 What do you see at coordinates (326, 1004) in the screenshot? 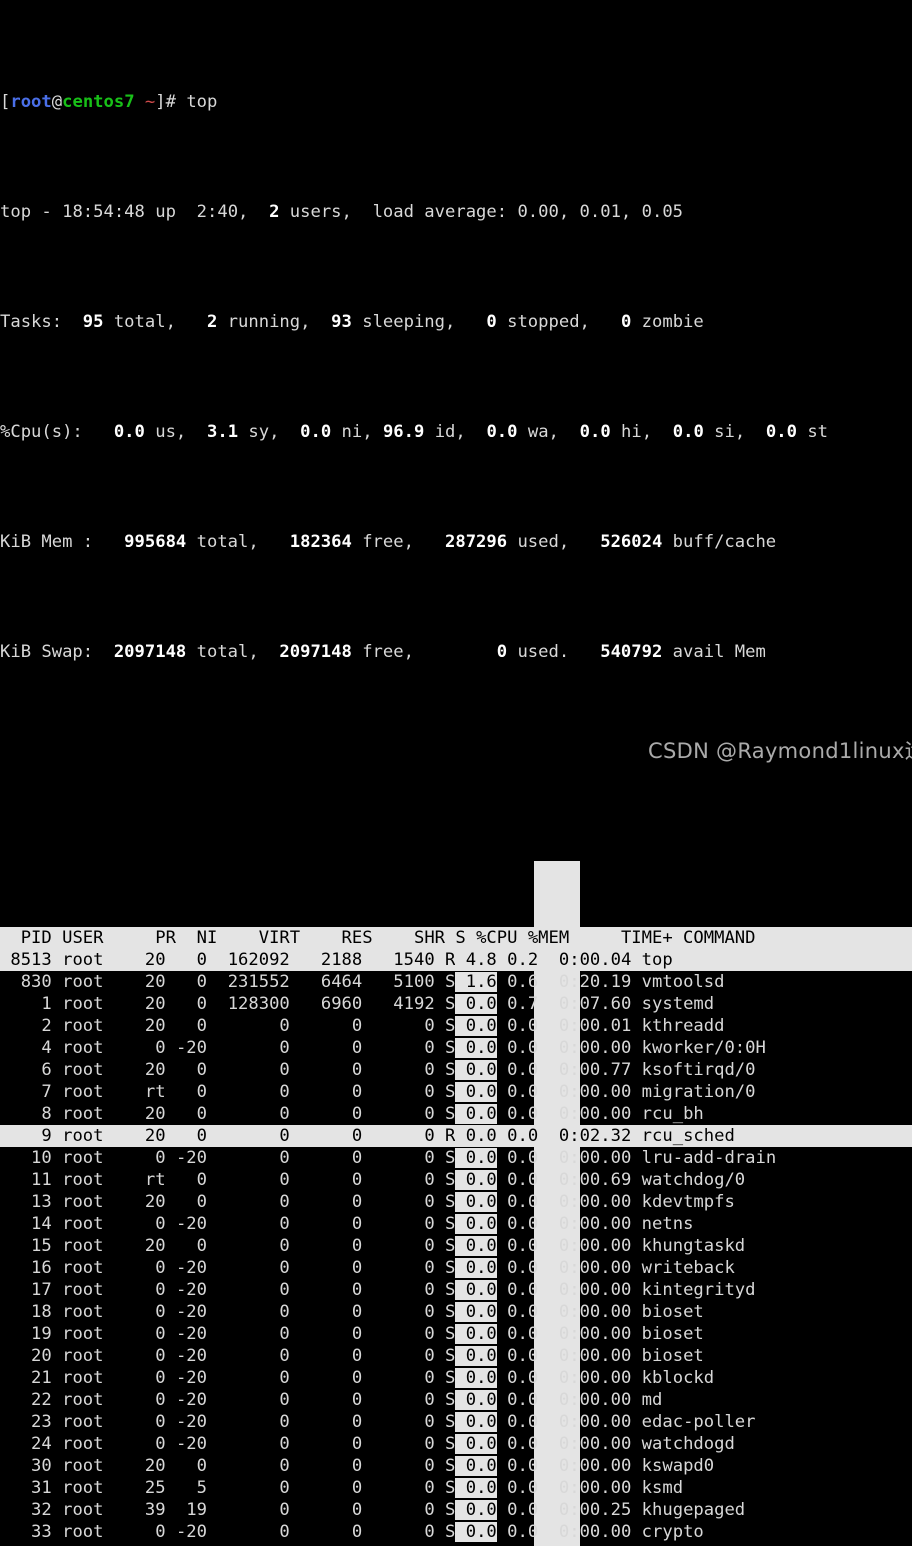
I see `cell-res: 6960` at bounding box center [326, 1004].